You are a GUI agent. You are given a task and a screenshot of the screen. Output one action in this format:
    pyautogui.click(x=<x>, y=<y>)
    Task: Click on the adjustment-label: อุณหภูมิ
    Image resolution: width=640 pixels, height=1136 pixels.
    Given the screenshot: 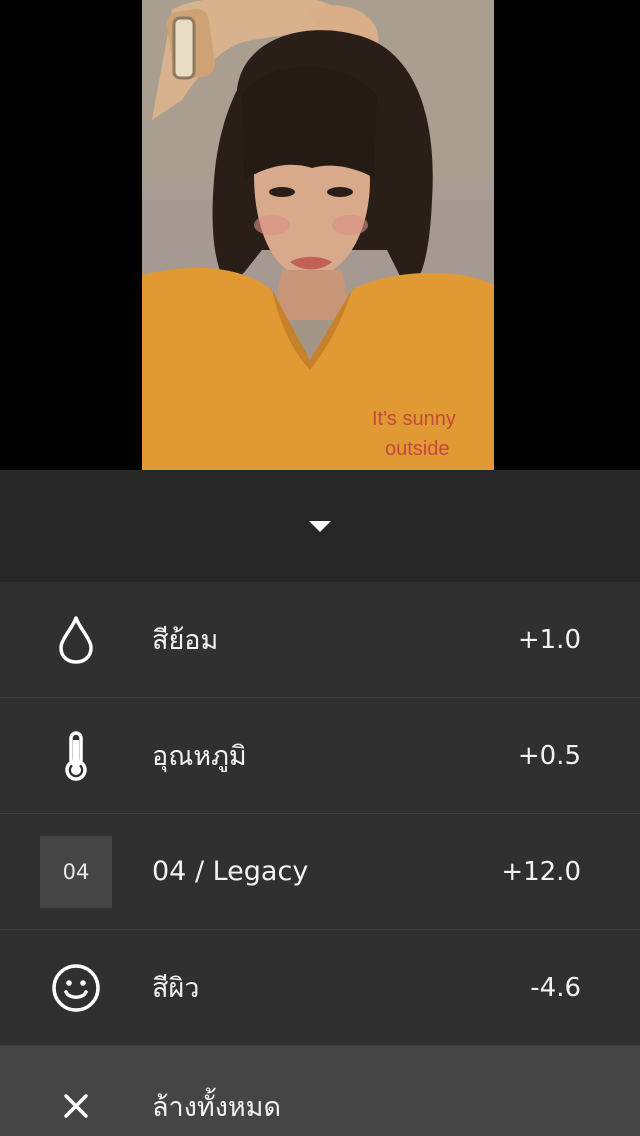 What is the action you would take?
    pyautogui.click(x=199, y=756)
    